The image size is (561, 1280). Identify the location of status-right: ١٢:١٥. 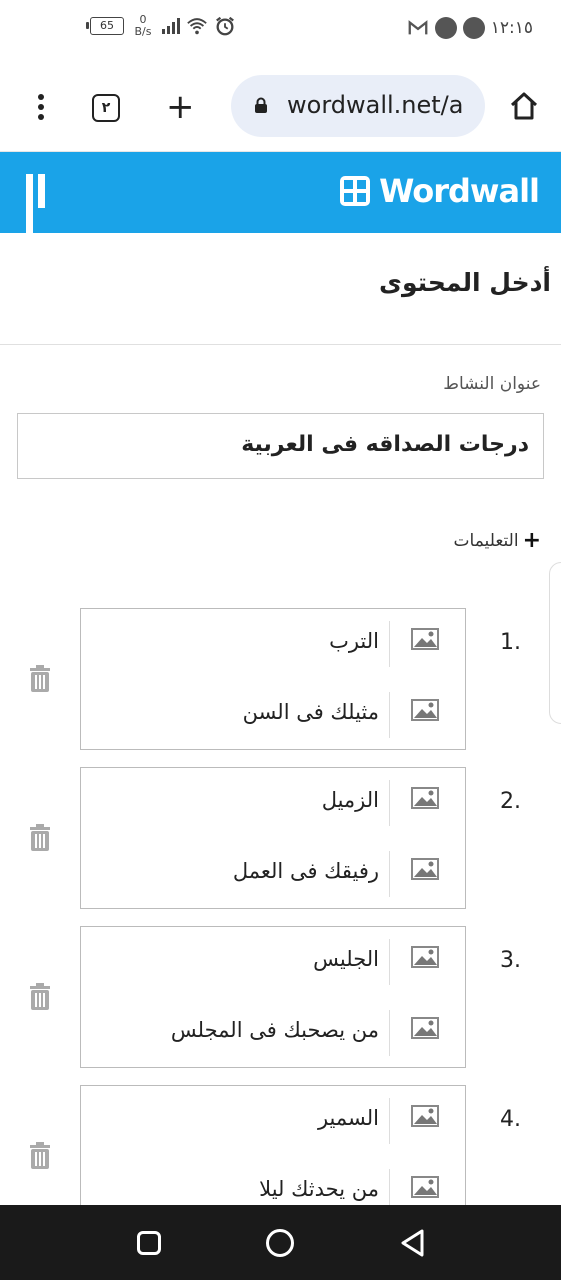
(470, 28).